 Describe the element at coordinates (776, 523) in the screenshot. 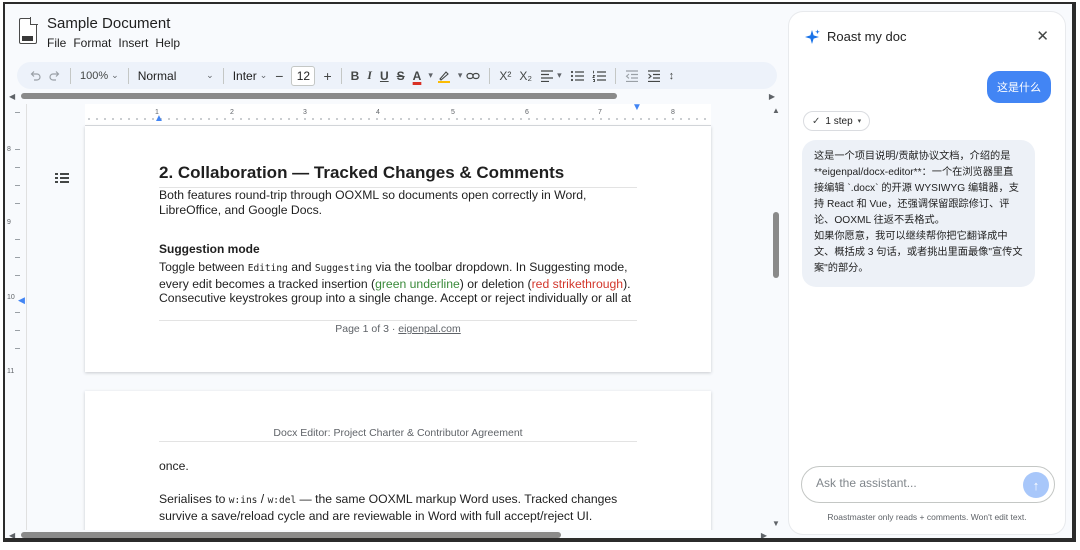

I see `scroll-down-icon: ▼` at that location.